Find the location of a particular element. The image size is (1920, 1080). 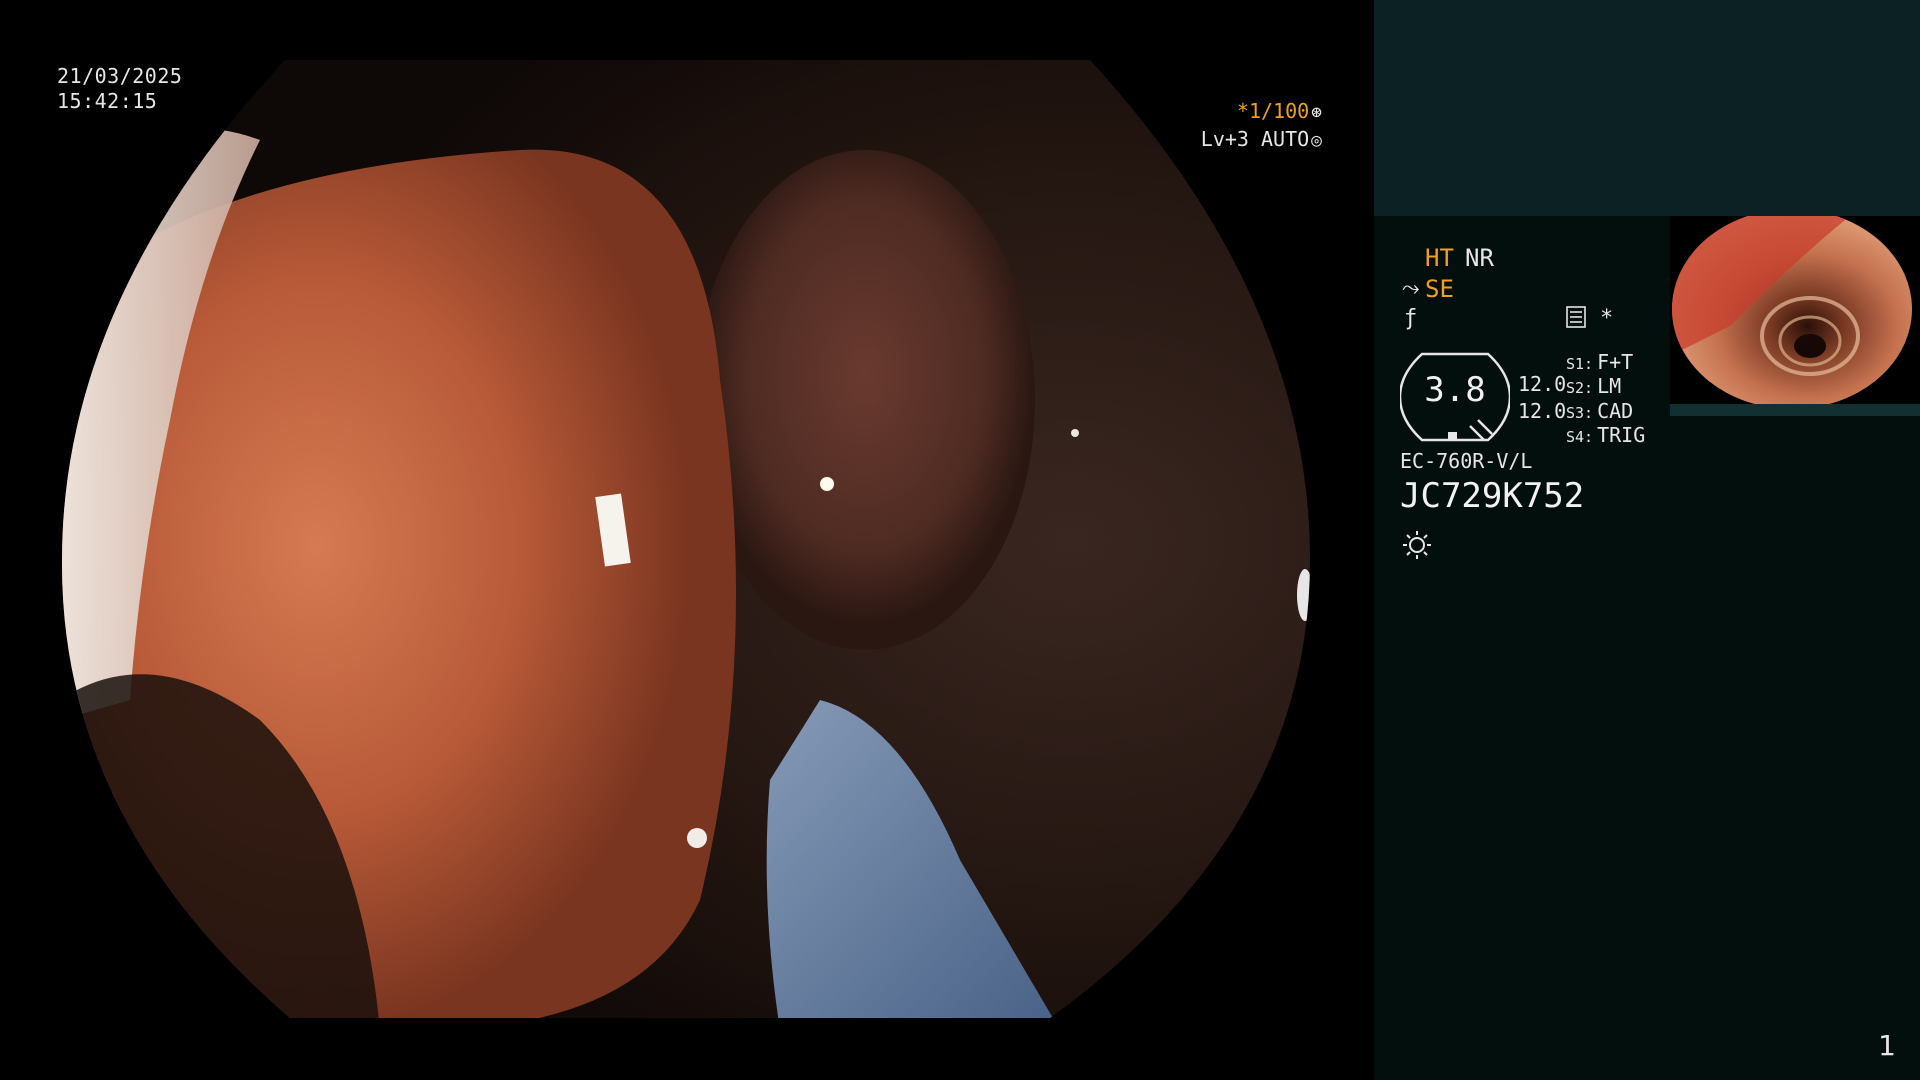

star-indicator: * is located at coordinates (1607, 318).